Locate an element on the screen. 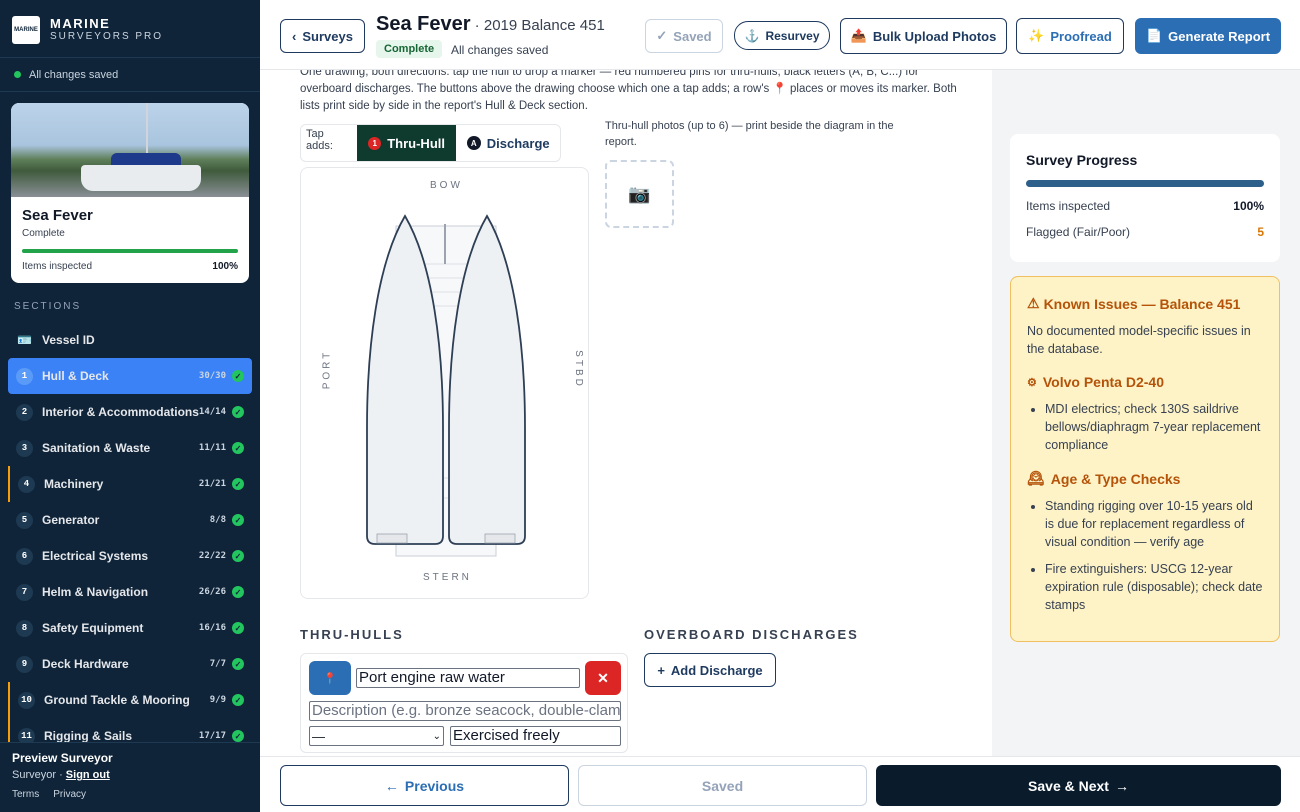 The image size is (1300, 812). section-count: 8/8 is located at coordinates (217, 520).